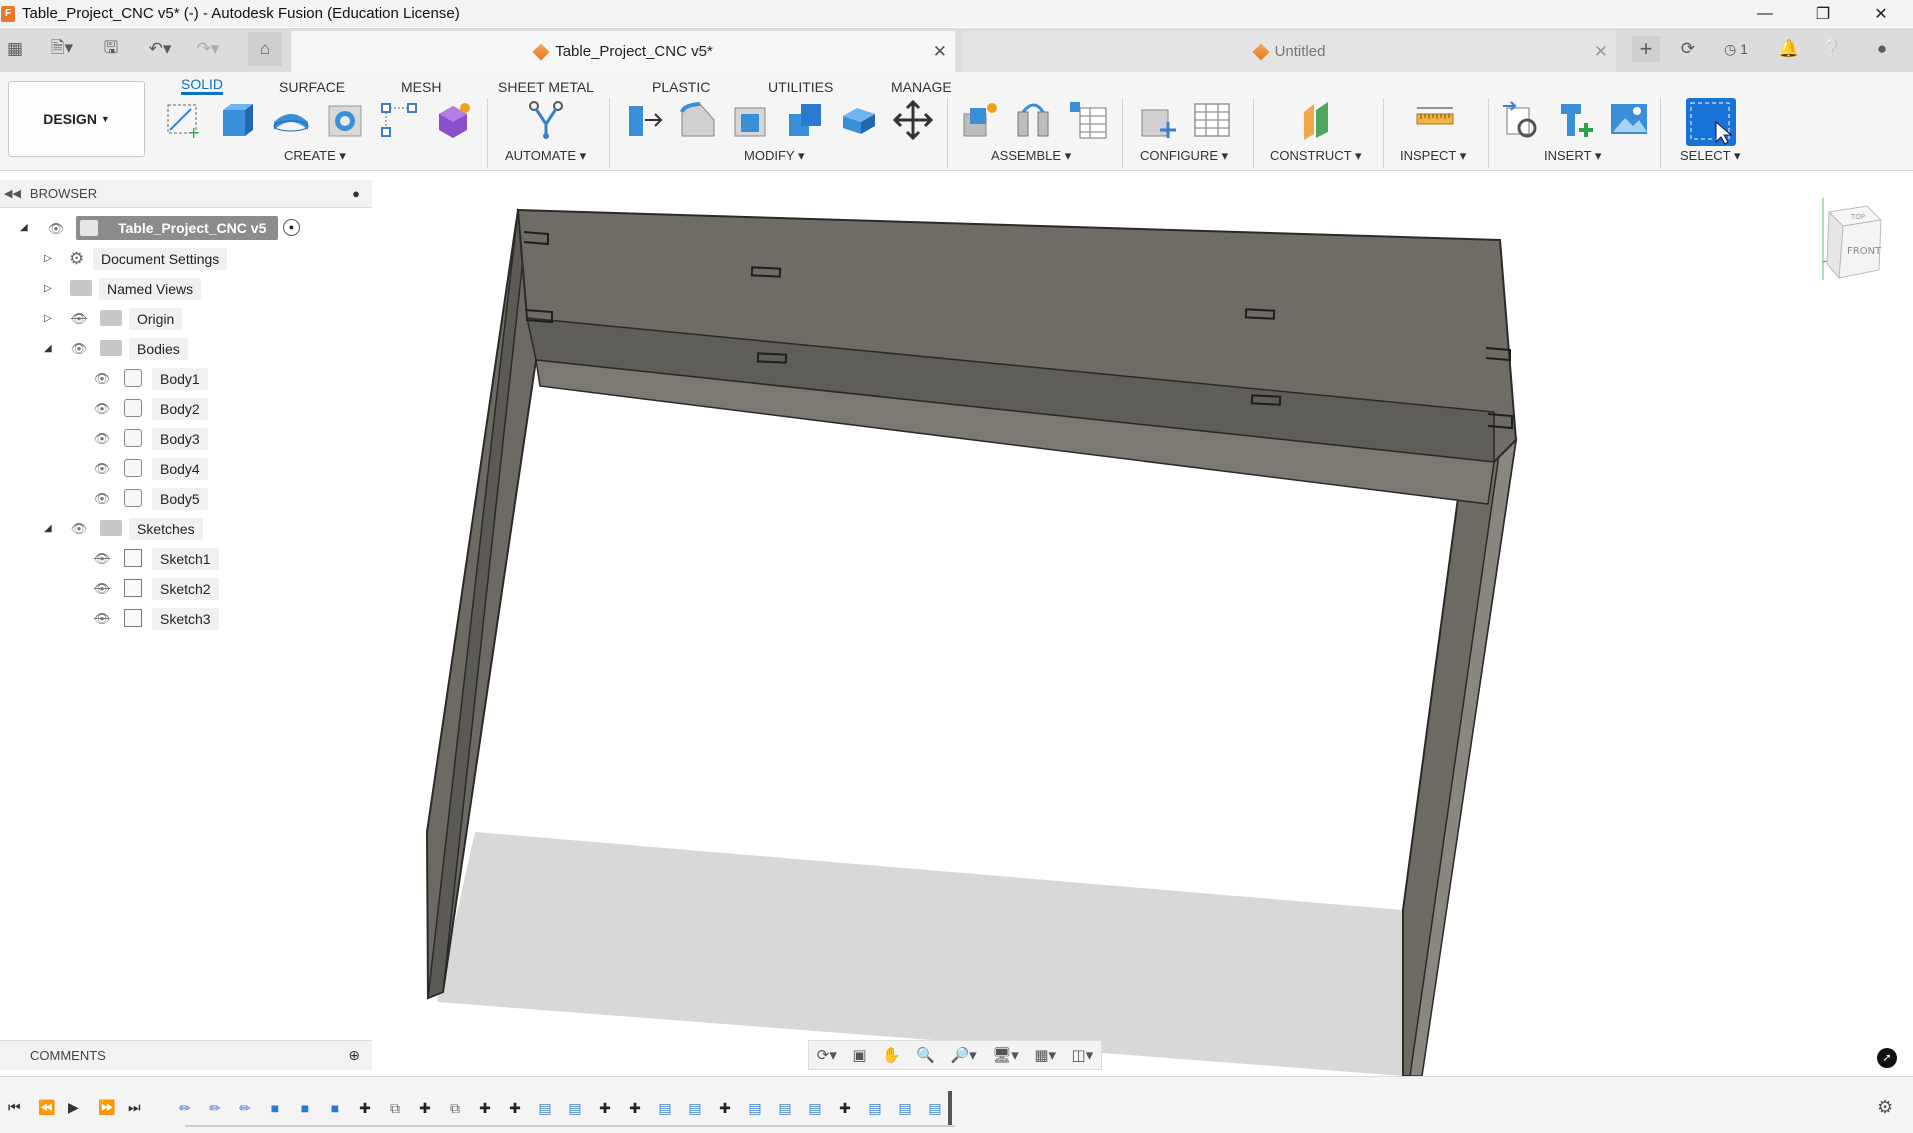  I want to click on tab-manage: MANAGE, so click(921, 84).